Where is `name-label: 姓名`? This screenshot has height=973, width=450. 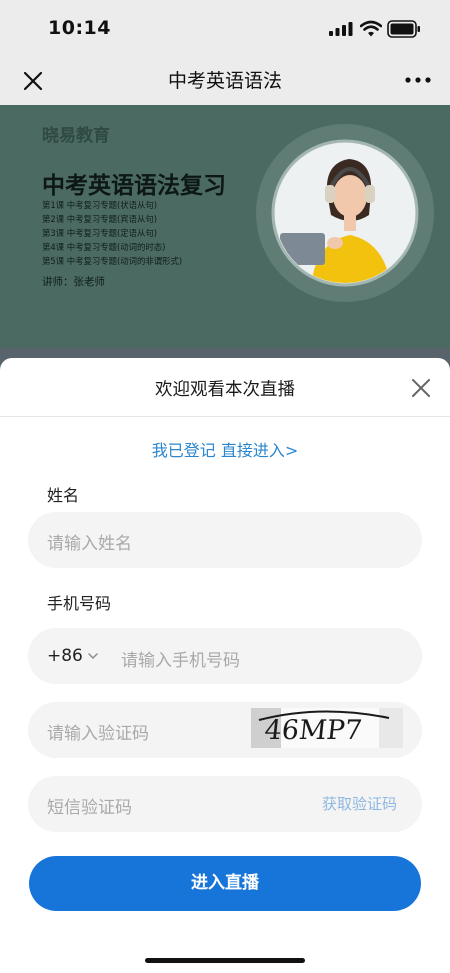
name-label: 姓名 is located at coordinates (63, 495).